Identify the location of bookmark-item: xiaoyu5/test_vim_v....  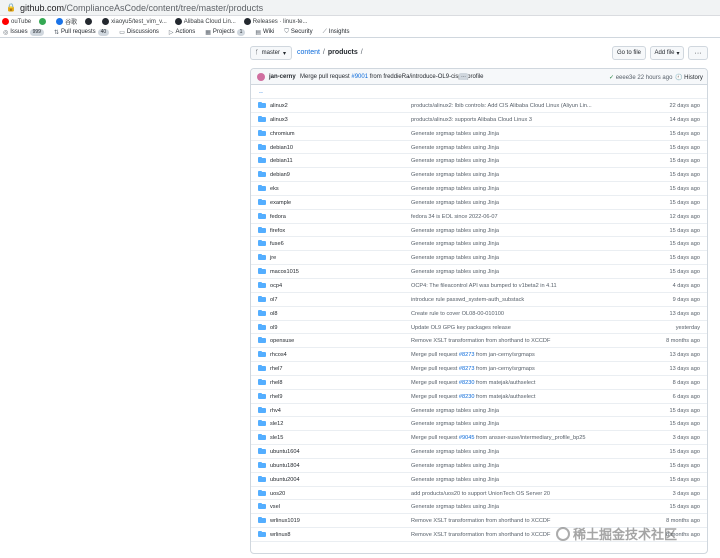
(134, 21).